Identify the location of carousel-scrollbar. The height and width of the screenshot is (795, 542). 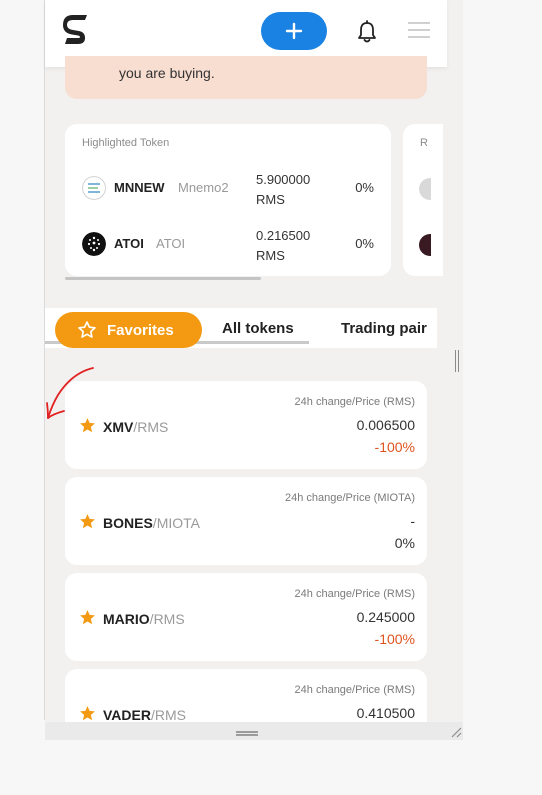
(163, 278).